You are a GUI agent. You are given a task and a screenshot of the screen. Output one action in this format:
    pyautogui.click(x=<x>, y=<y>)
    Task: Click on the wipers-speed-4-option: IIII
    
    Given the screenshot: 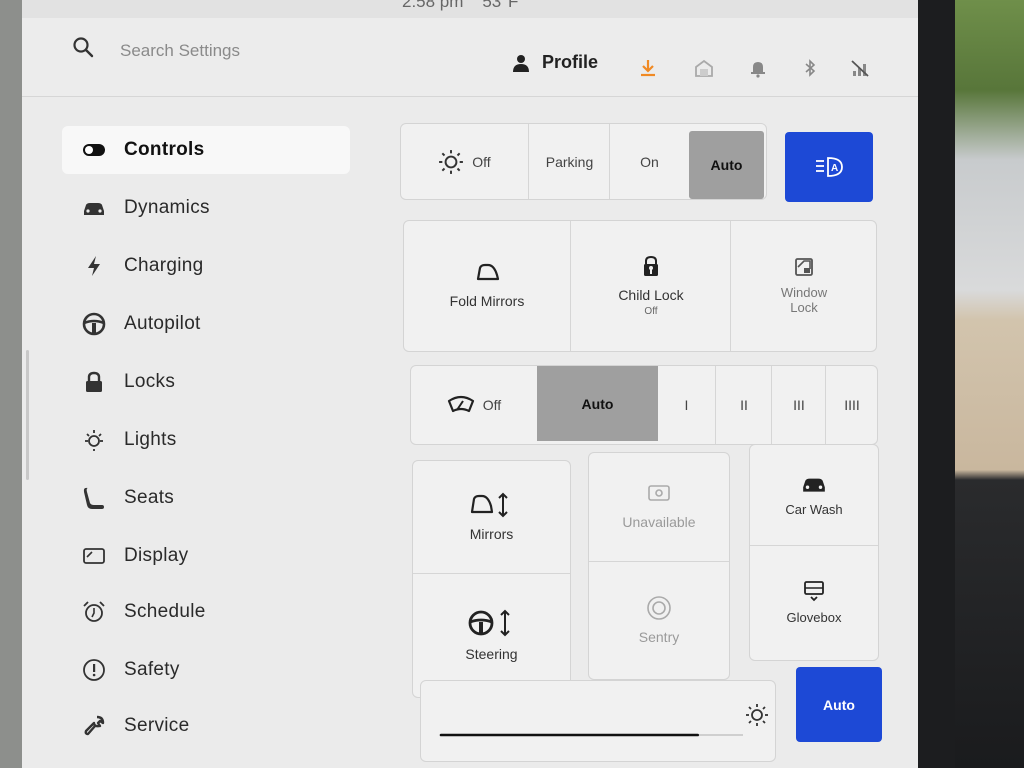 What is the action you would take?
    pyautogui.click(x=851, y=405)
    